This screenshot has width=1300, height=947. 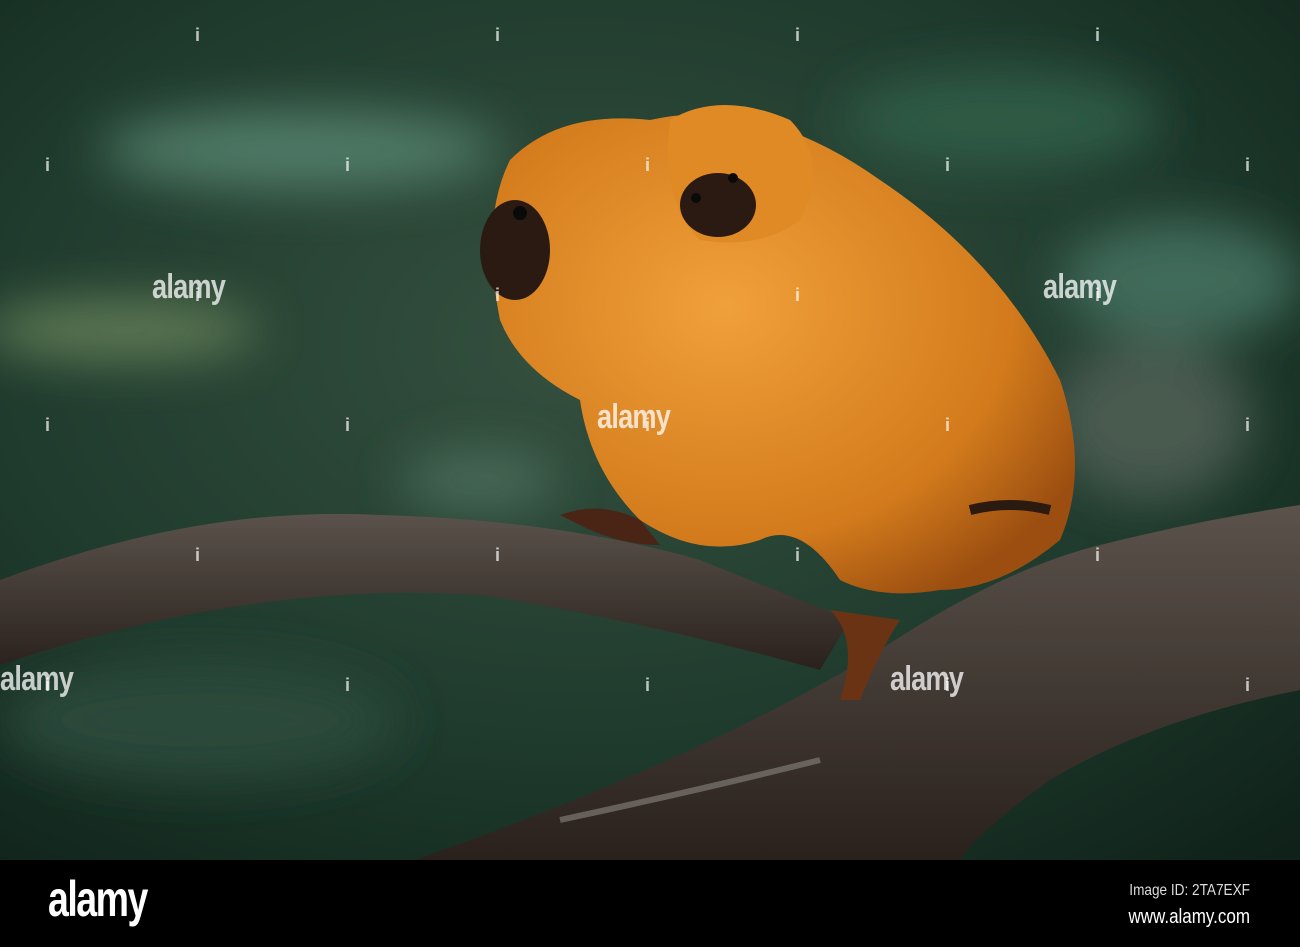 I want to click on footer-bar: alamy Image ID: 2TA7EXF www.alamy.com, so click(x=650, y=903).